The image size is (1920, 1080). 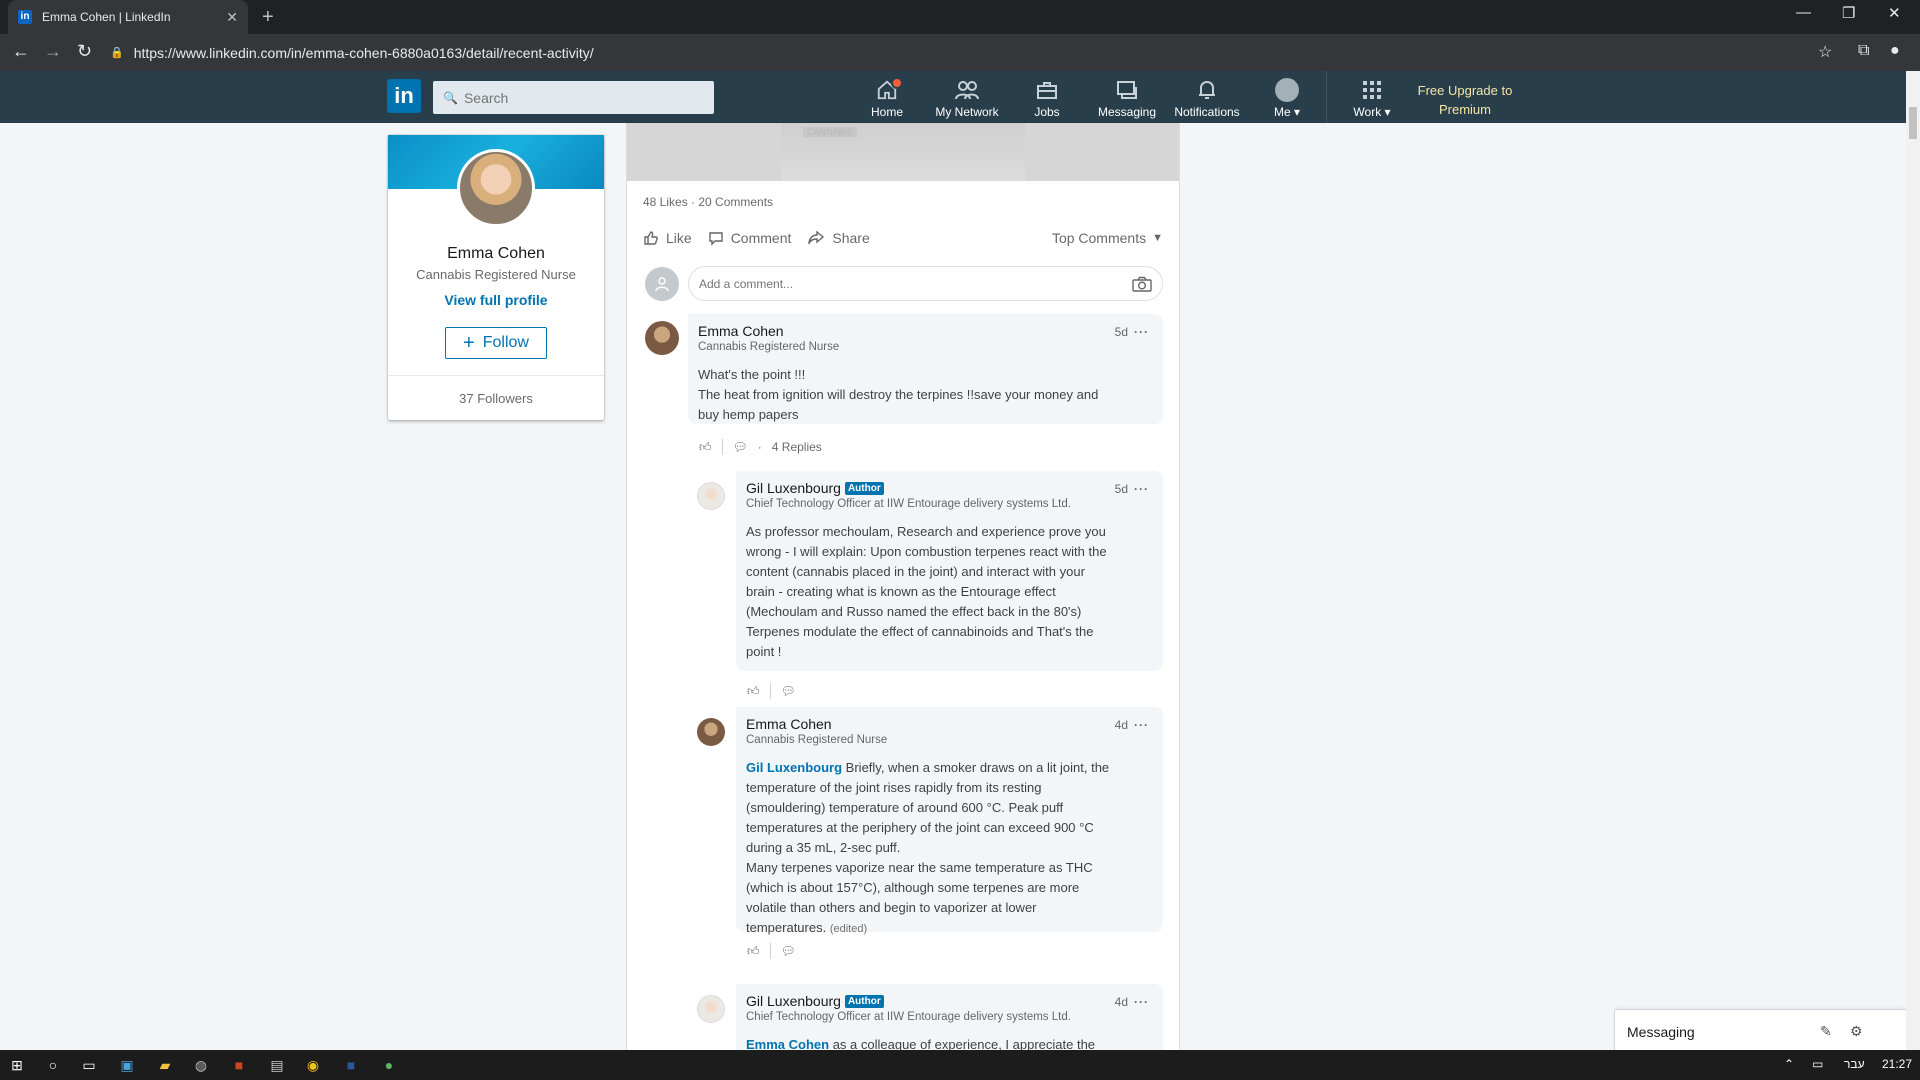 What do you see at coordinates (797, 447) in the screenshot?
I see `replies-count: 4 Replies` at bounding box center [797, 447].